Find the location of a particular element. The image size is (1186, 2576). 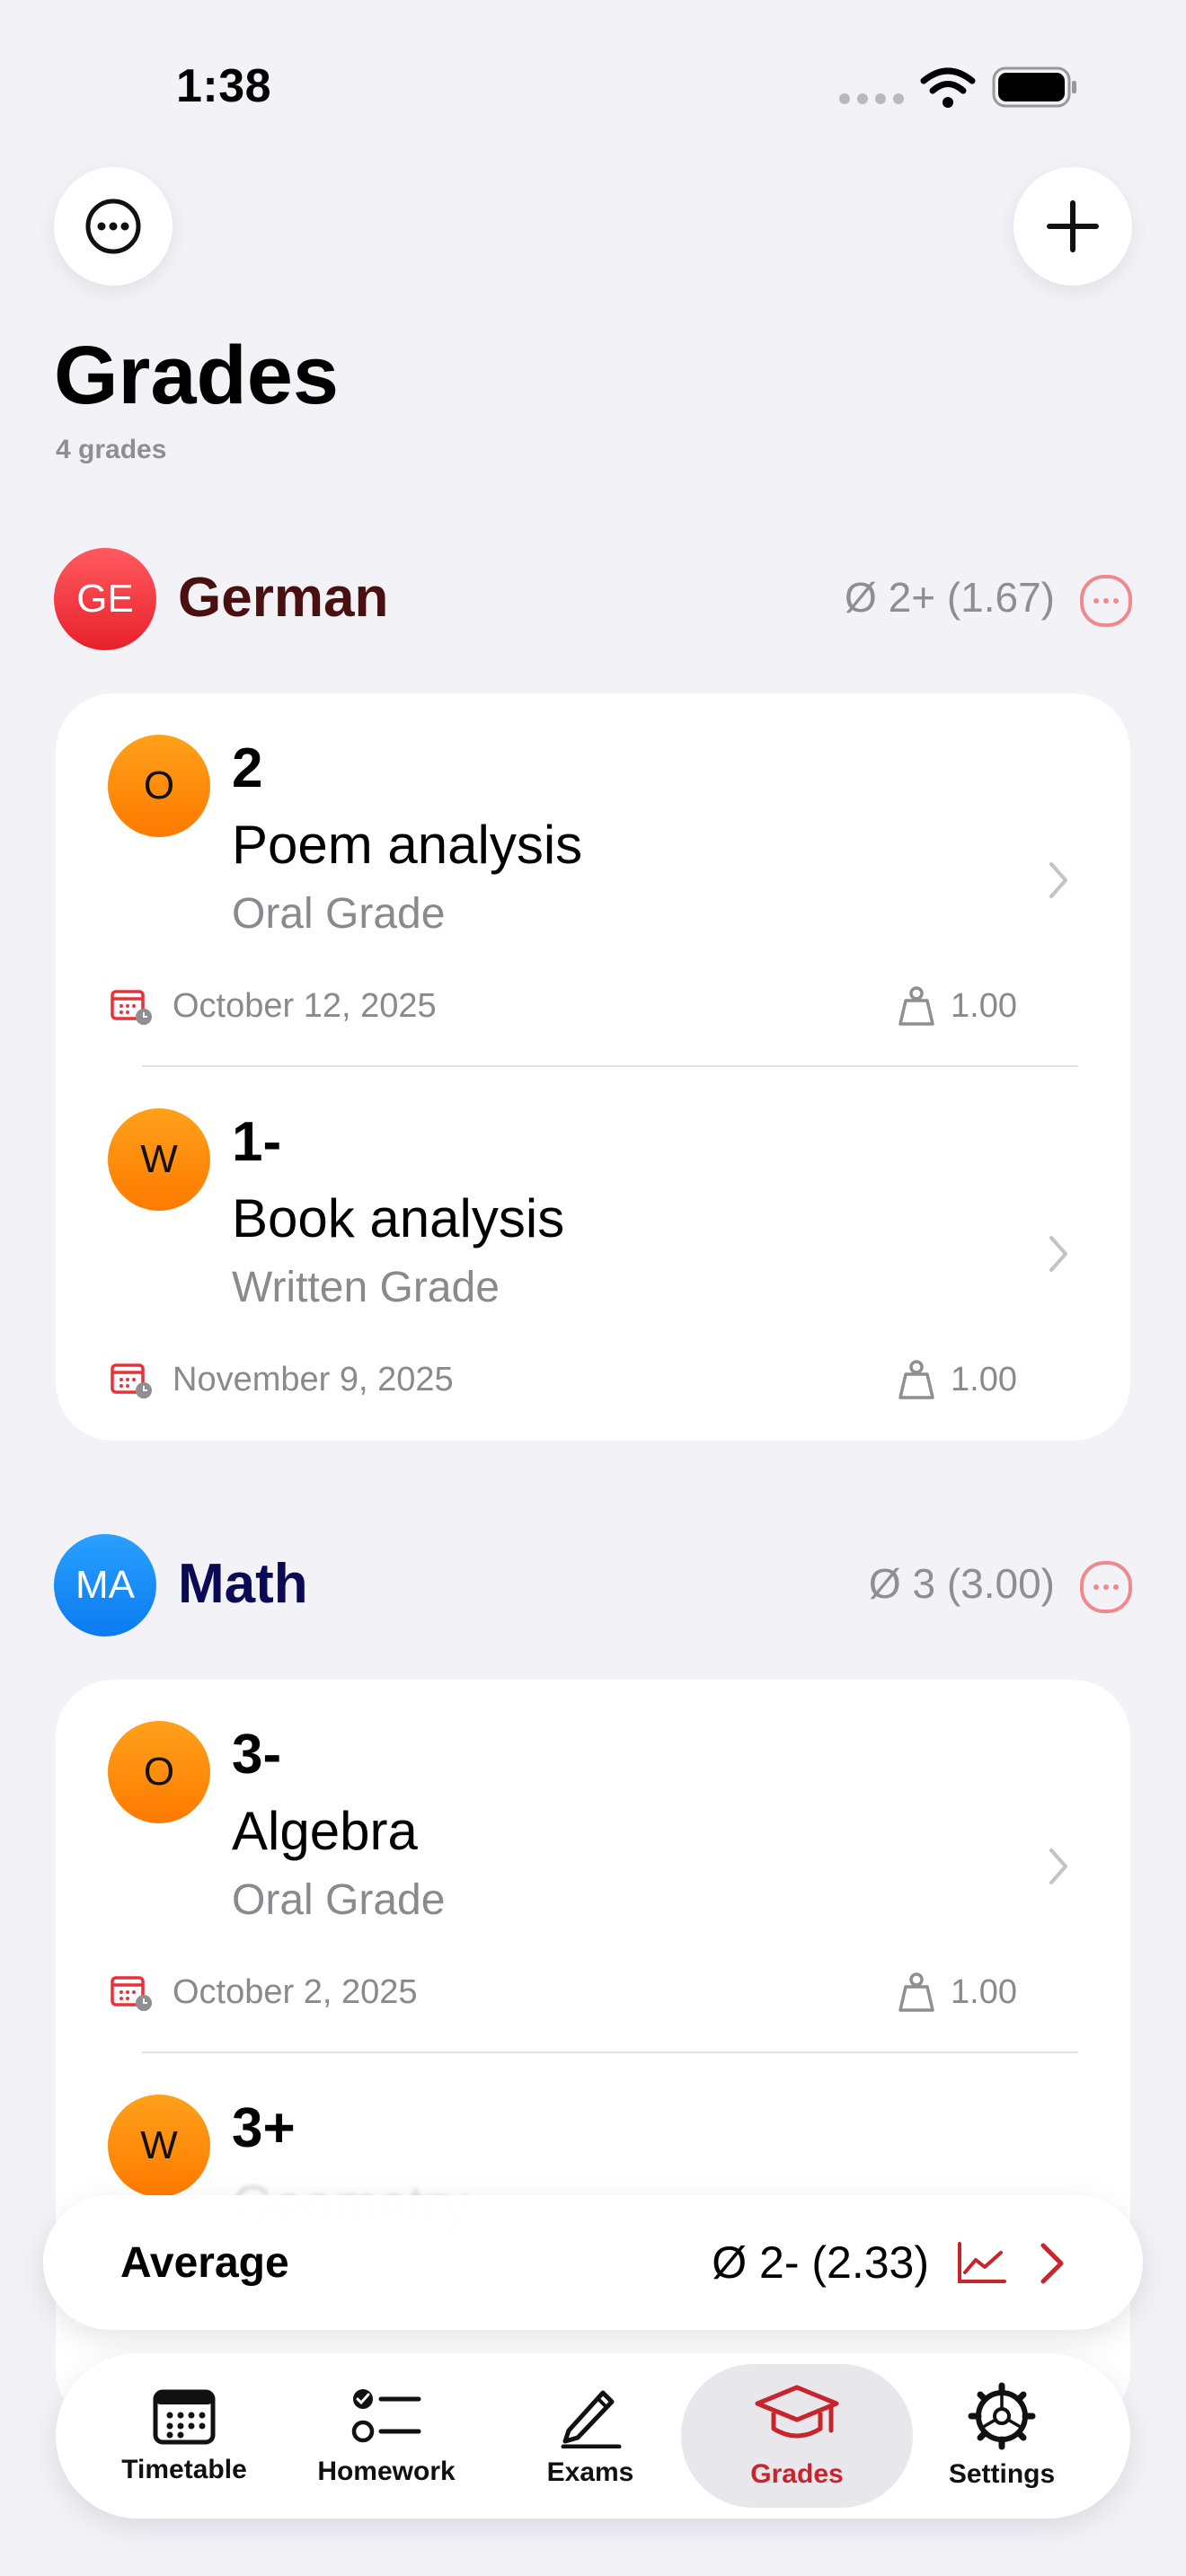

german-options-button is located at coordinates (1106, 601).